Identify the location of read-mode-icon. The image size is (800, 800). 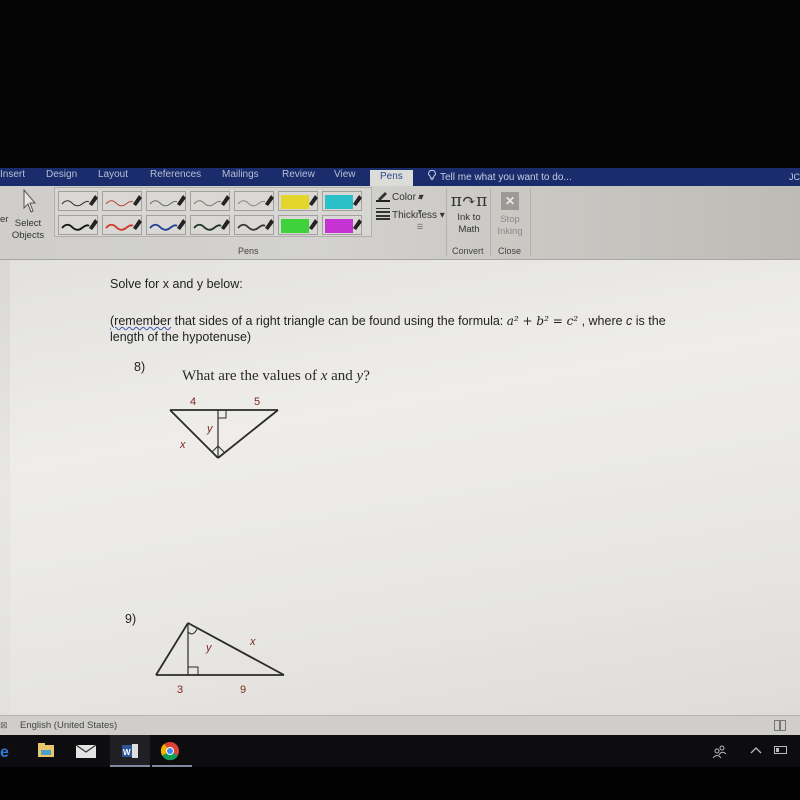
(780, 725).